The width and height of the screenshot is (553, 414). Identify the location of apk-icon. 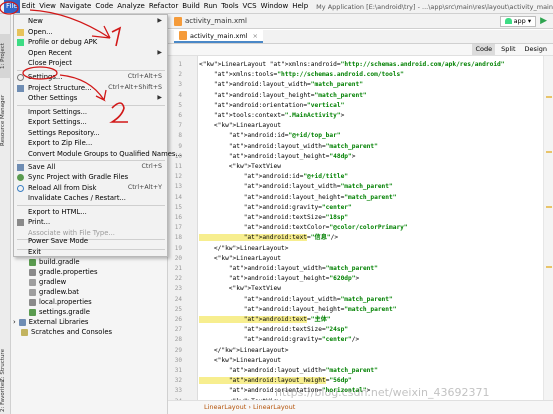
(20, 42).